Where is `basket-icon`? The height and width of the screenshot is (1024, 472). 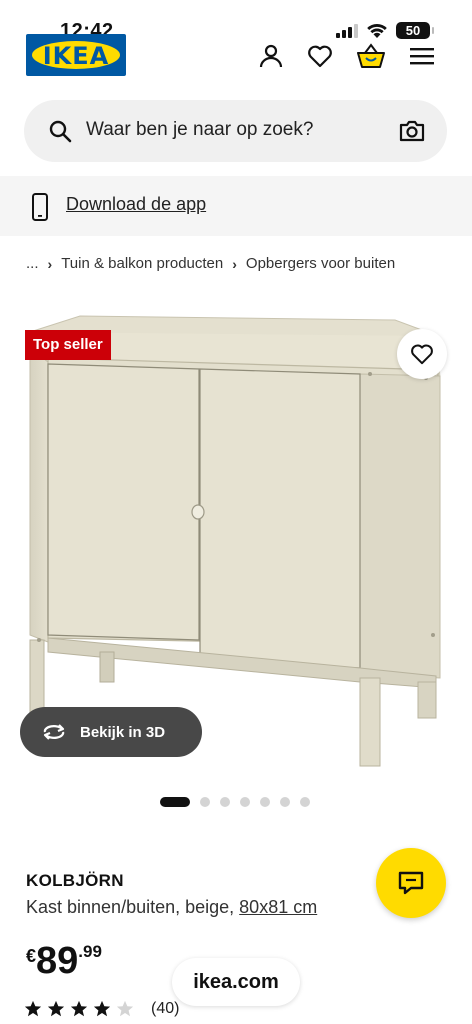
basket-icon is located at coordinates (371, 56).